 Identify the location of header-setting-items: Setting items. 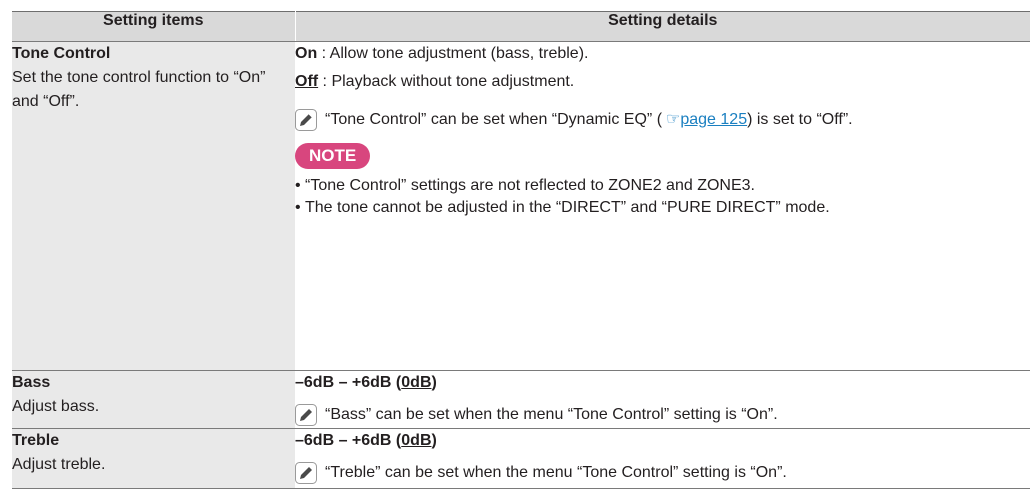
(154, 26).